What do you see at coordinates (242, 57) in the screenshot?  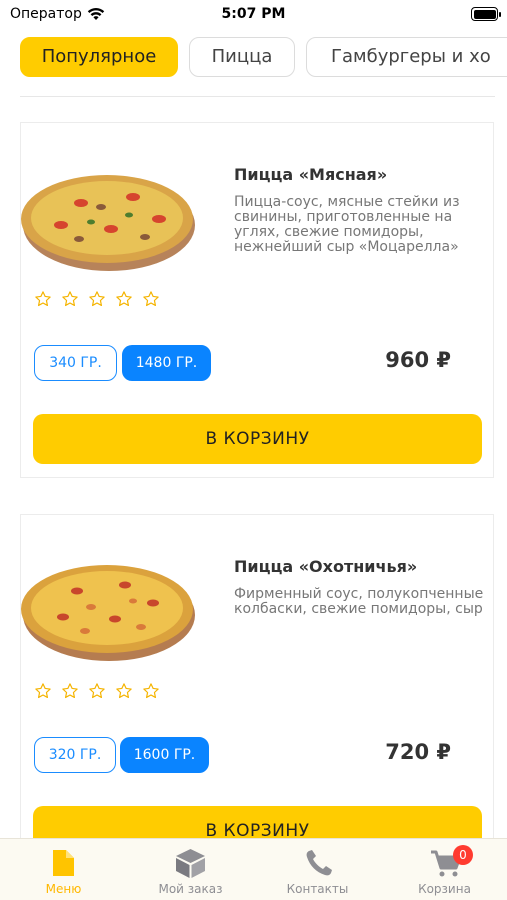 I see `tab-pizza: Пицца` at bounding box center [242, 57].